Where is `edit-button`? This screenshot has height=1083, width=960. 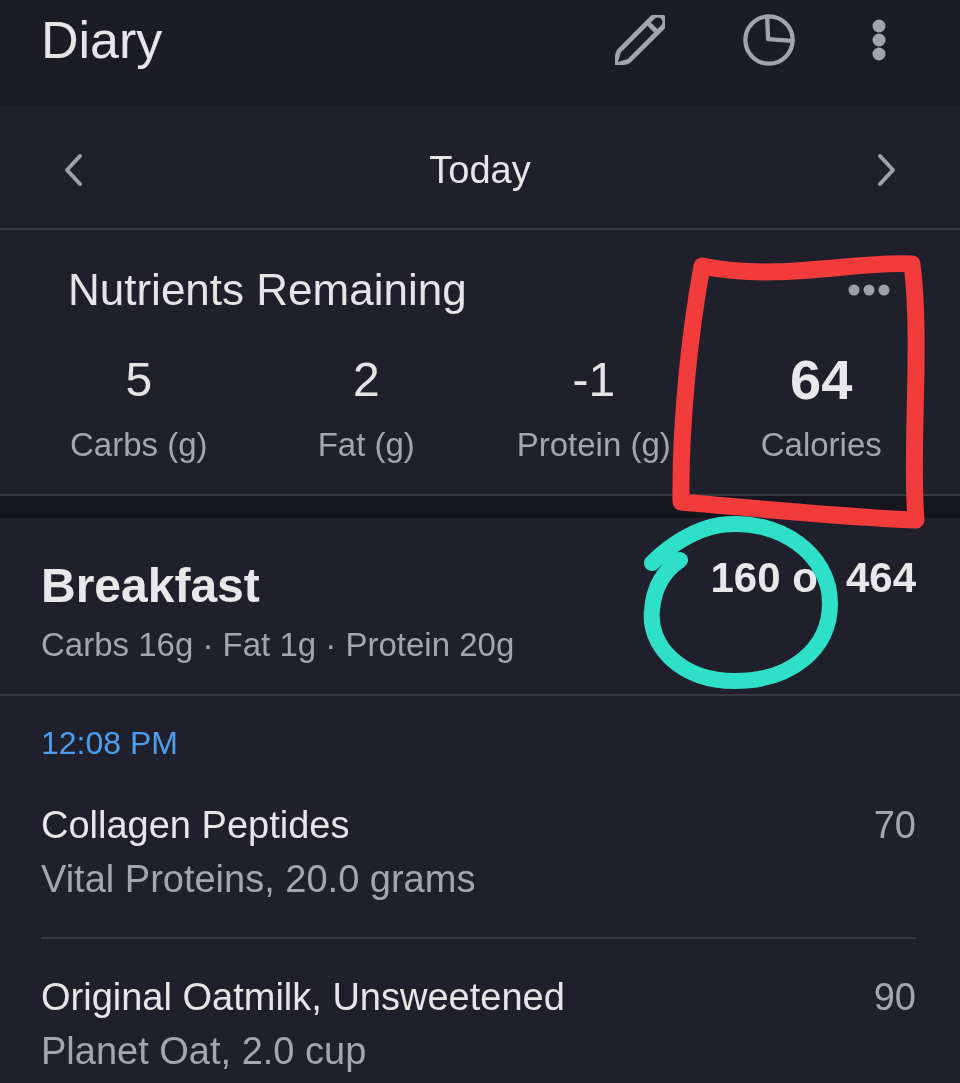 edit-button is located at coordinates (640, 40).